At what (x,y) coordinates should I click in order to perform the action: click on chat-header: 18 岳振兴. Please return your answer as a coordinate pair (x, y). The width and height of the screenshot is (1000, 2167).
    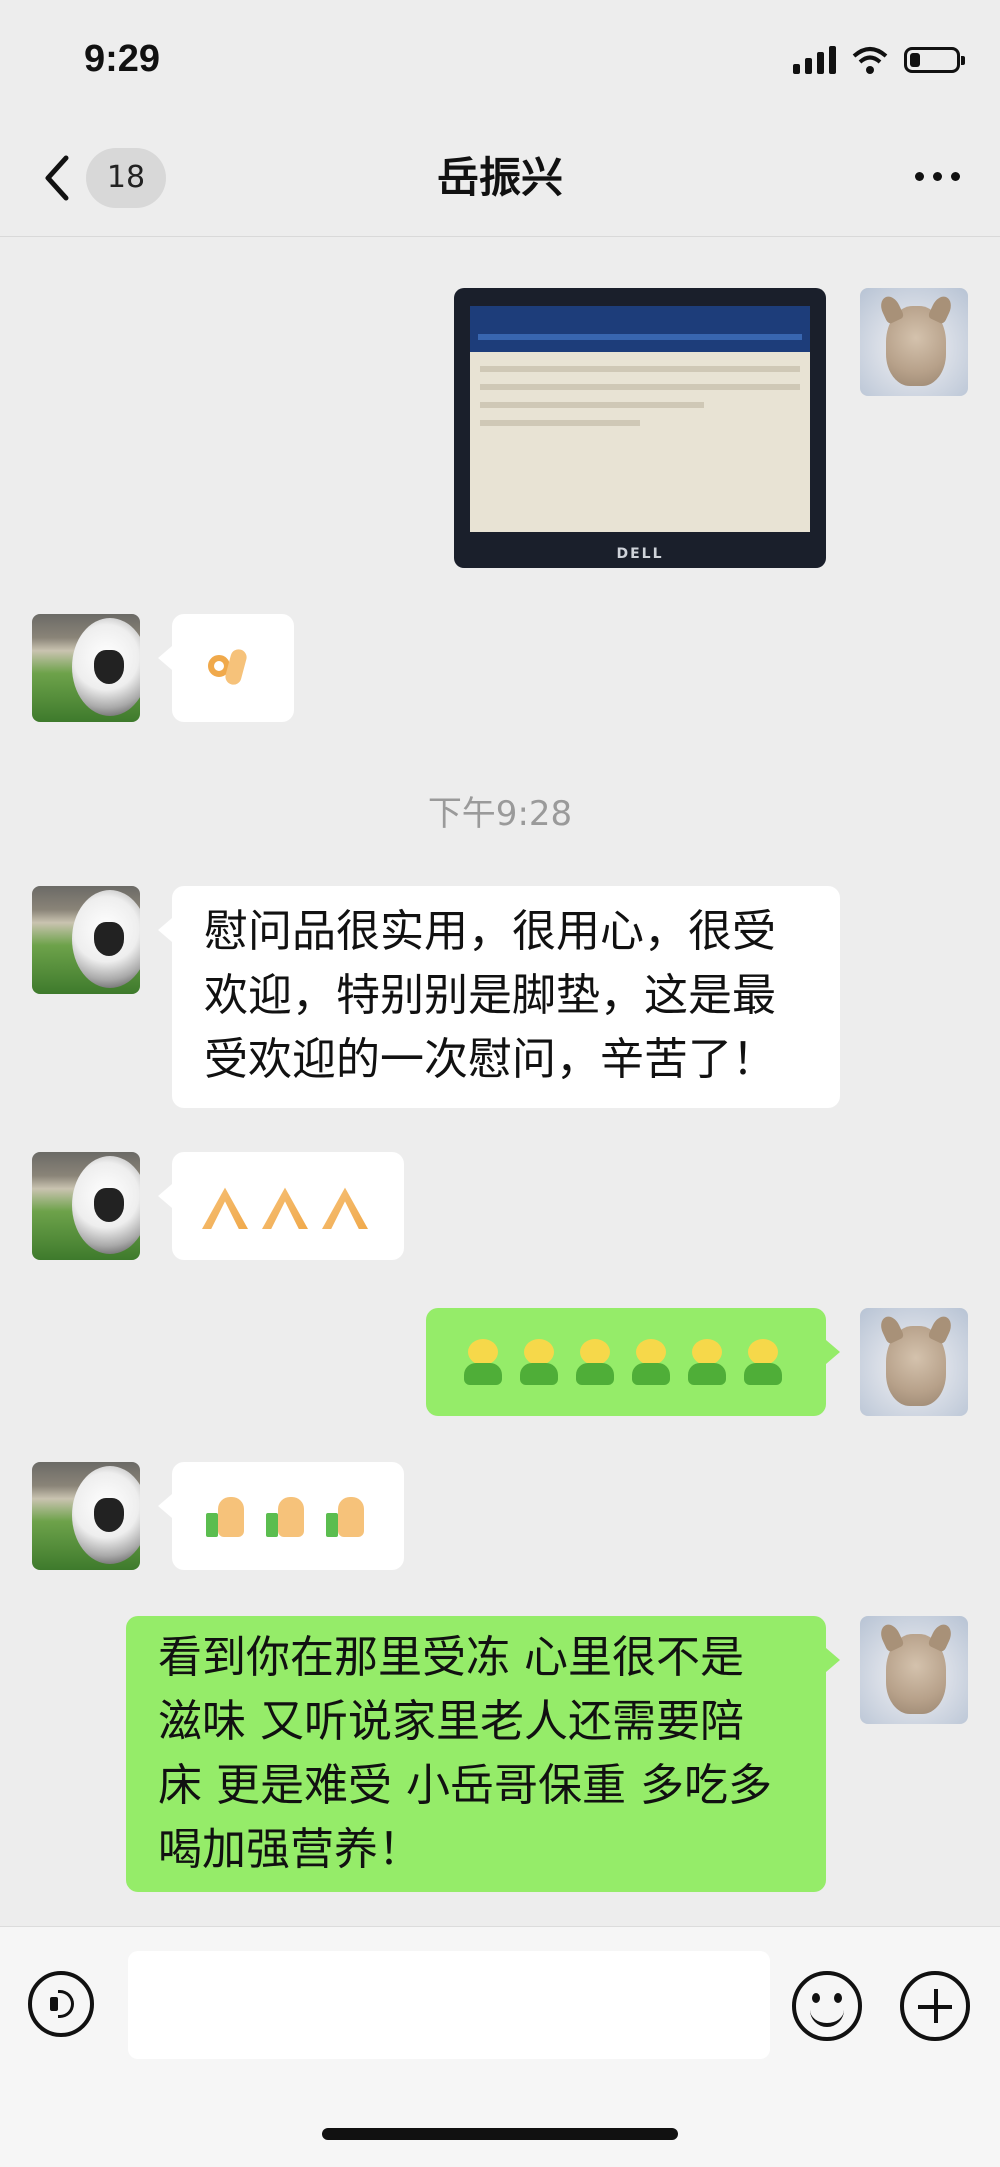
    Looking at the image, I should click on (500, 178).